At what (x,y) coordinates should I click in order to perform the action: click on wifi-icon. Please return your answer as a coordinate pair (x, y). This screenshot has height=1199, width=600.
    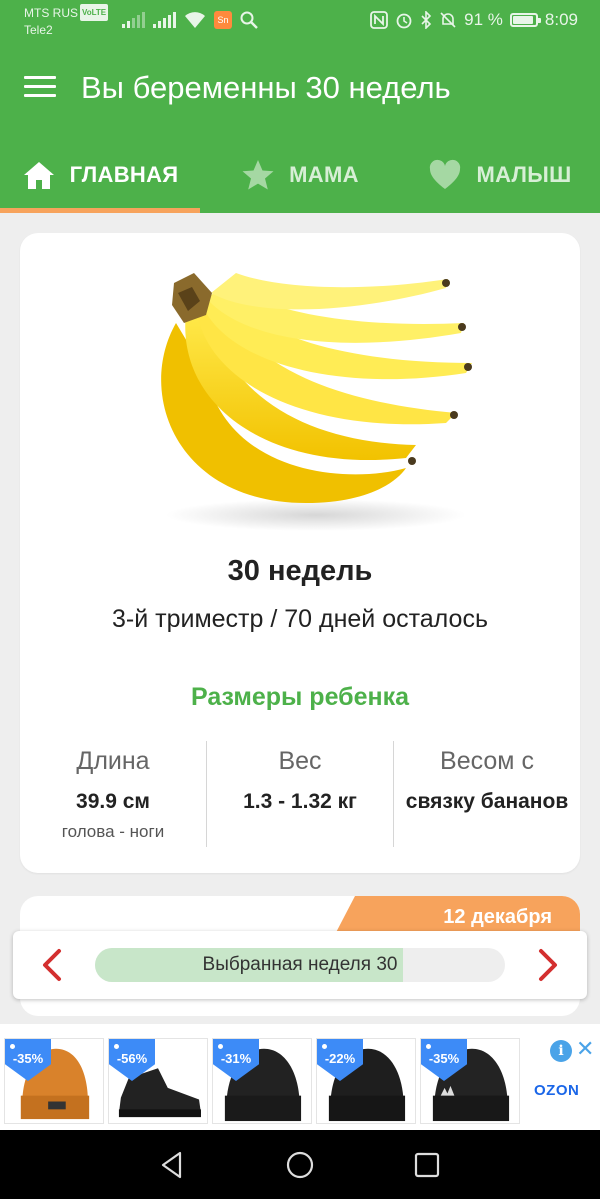
    Looking at the image, I should click on (195, 20).